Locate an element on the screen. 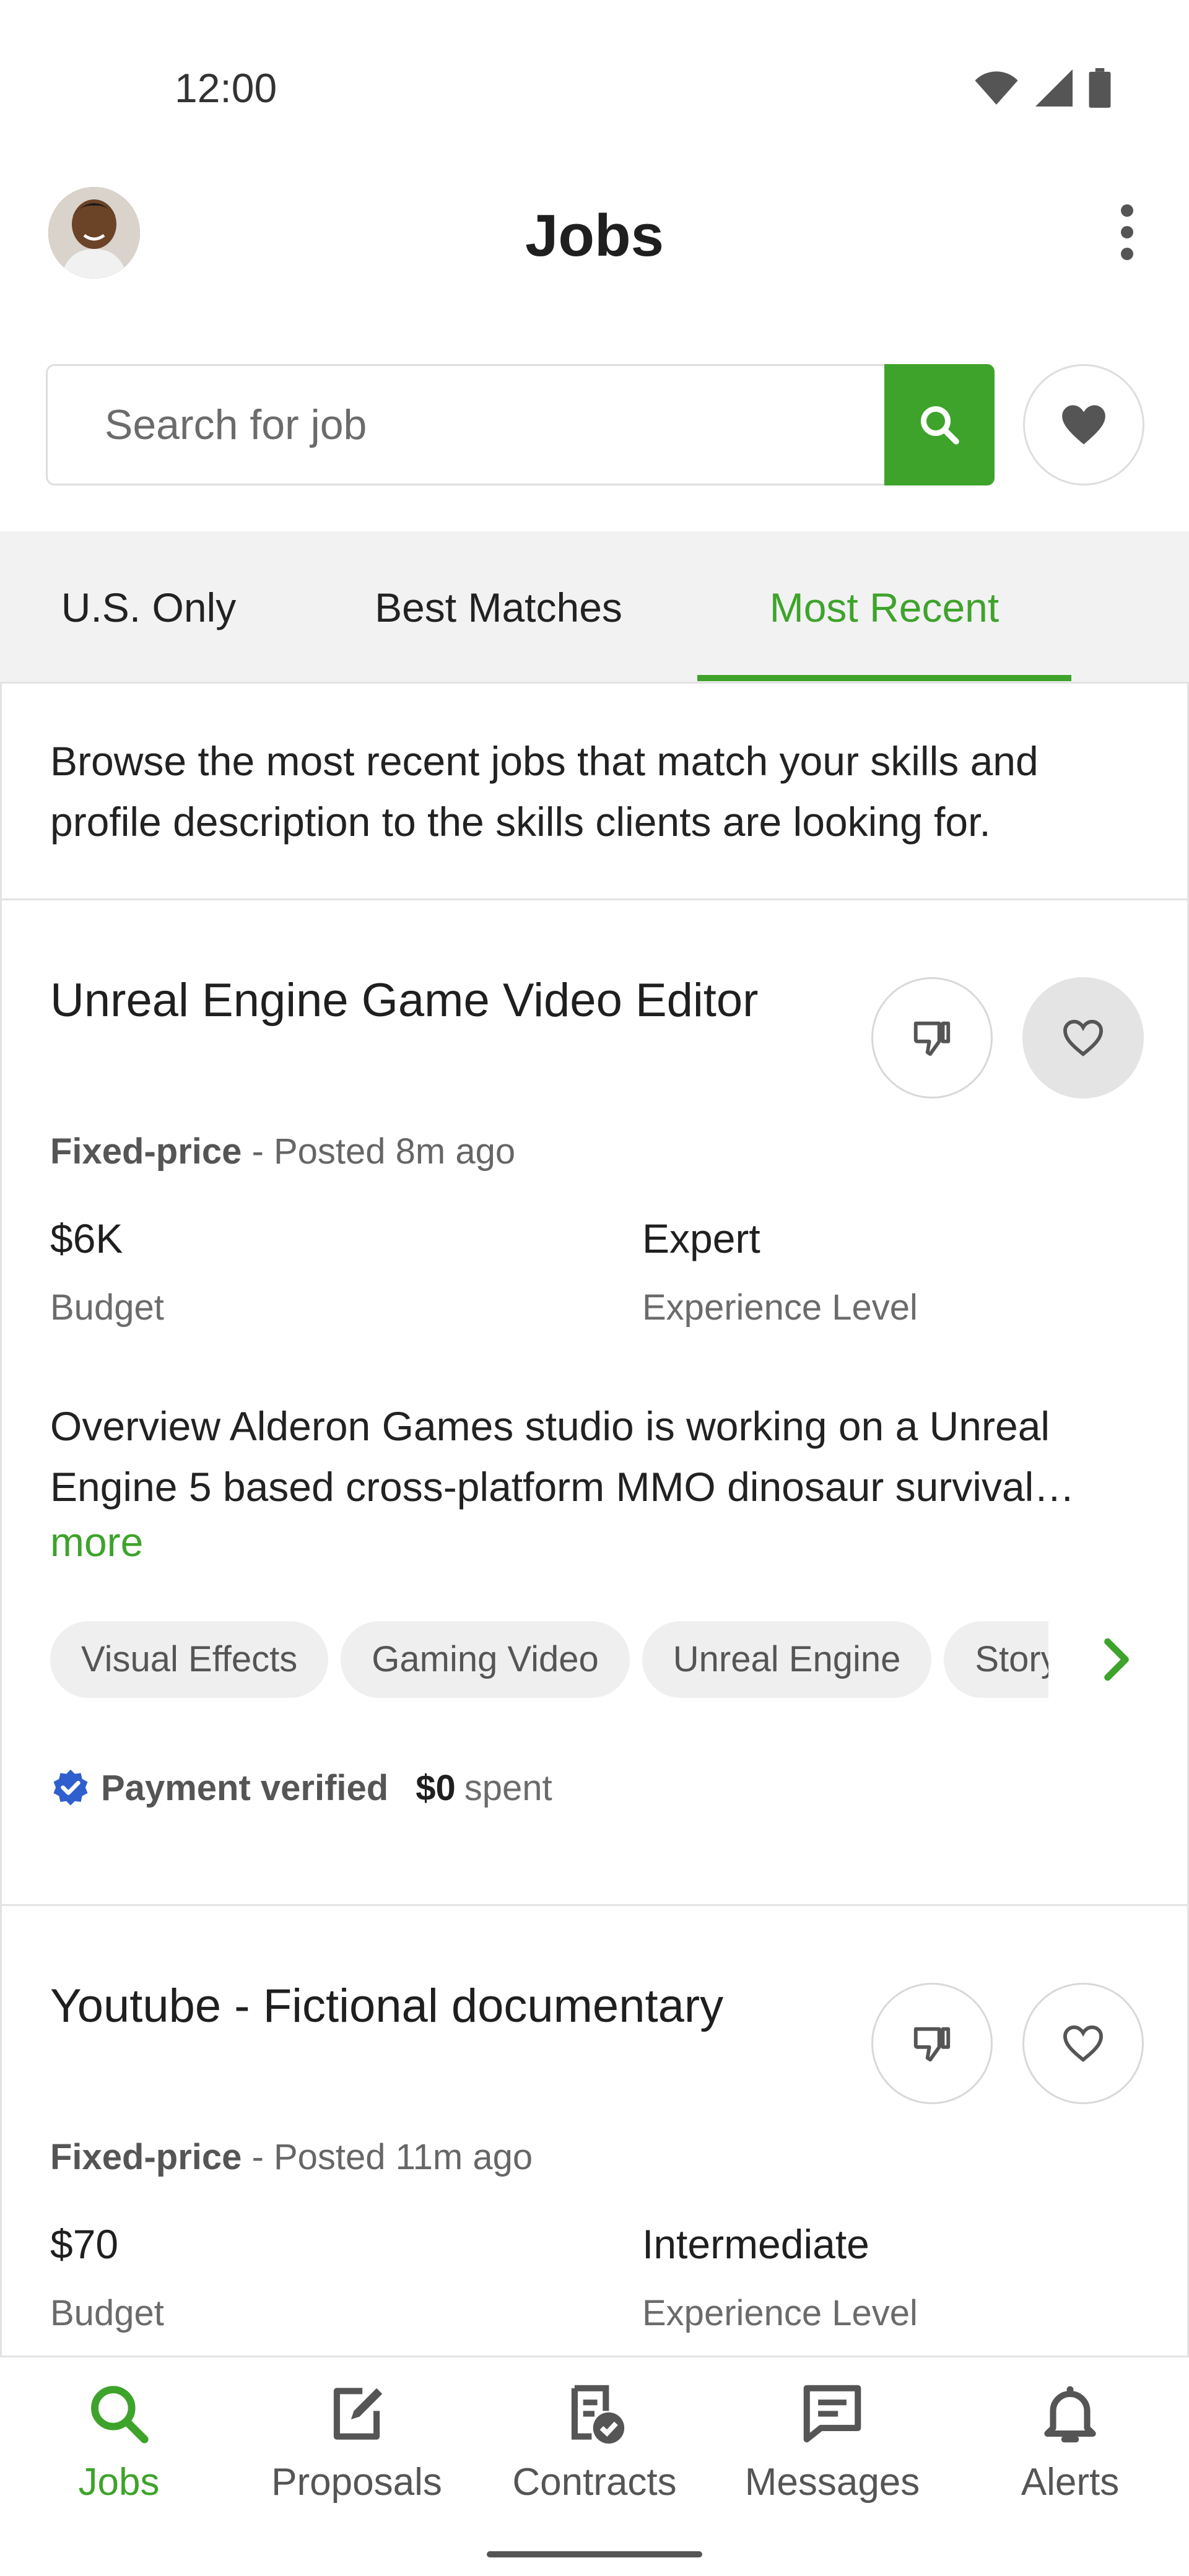  status-time: 12:00 is located at coordinates (226, 88).